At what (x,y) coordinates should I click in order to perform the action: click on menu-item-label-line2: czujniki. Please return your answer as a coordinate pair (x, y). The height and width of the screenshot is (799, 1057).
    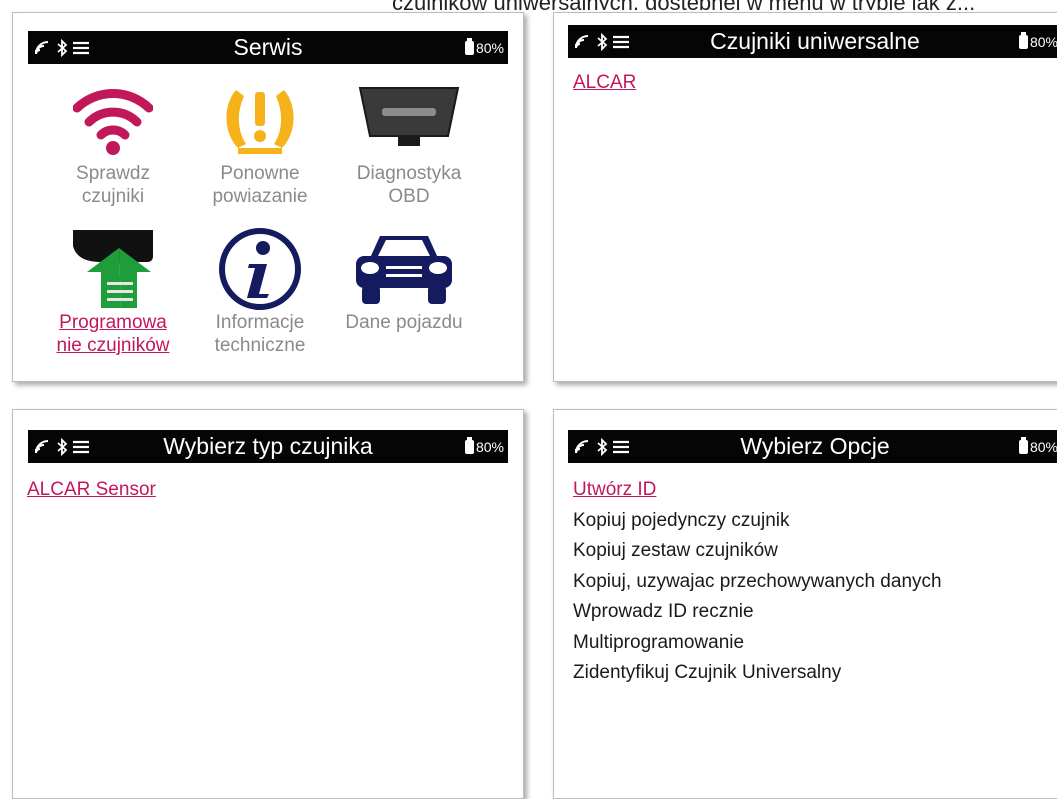
    Looking at the image, I should click on (113, 196).